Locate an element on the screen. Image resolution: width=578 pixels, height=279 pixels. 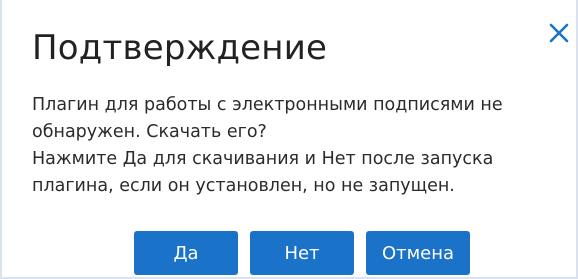
close-button is located at coordinates (559, 33).